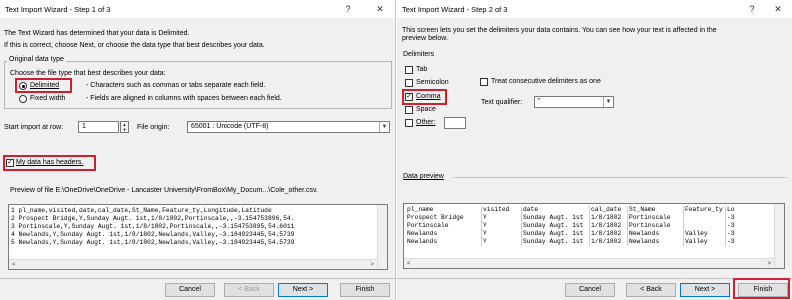  Describe the element at coordinates (153, 127) in the screenshot. I see `file-origin-label: File origin:` at that location.